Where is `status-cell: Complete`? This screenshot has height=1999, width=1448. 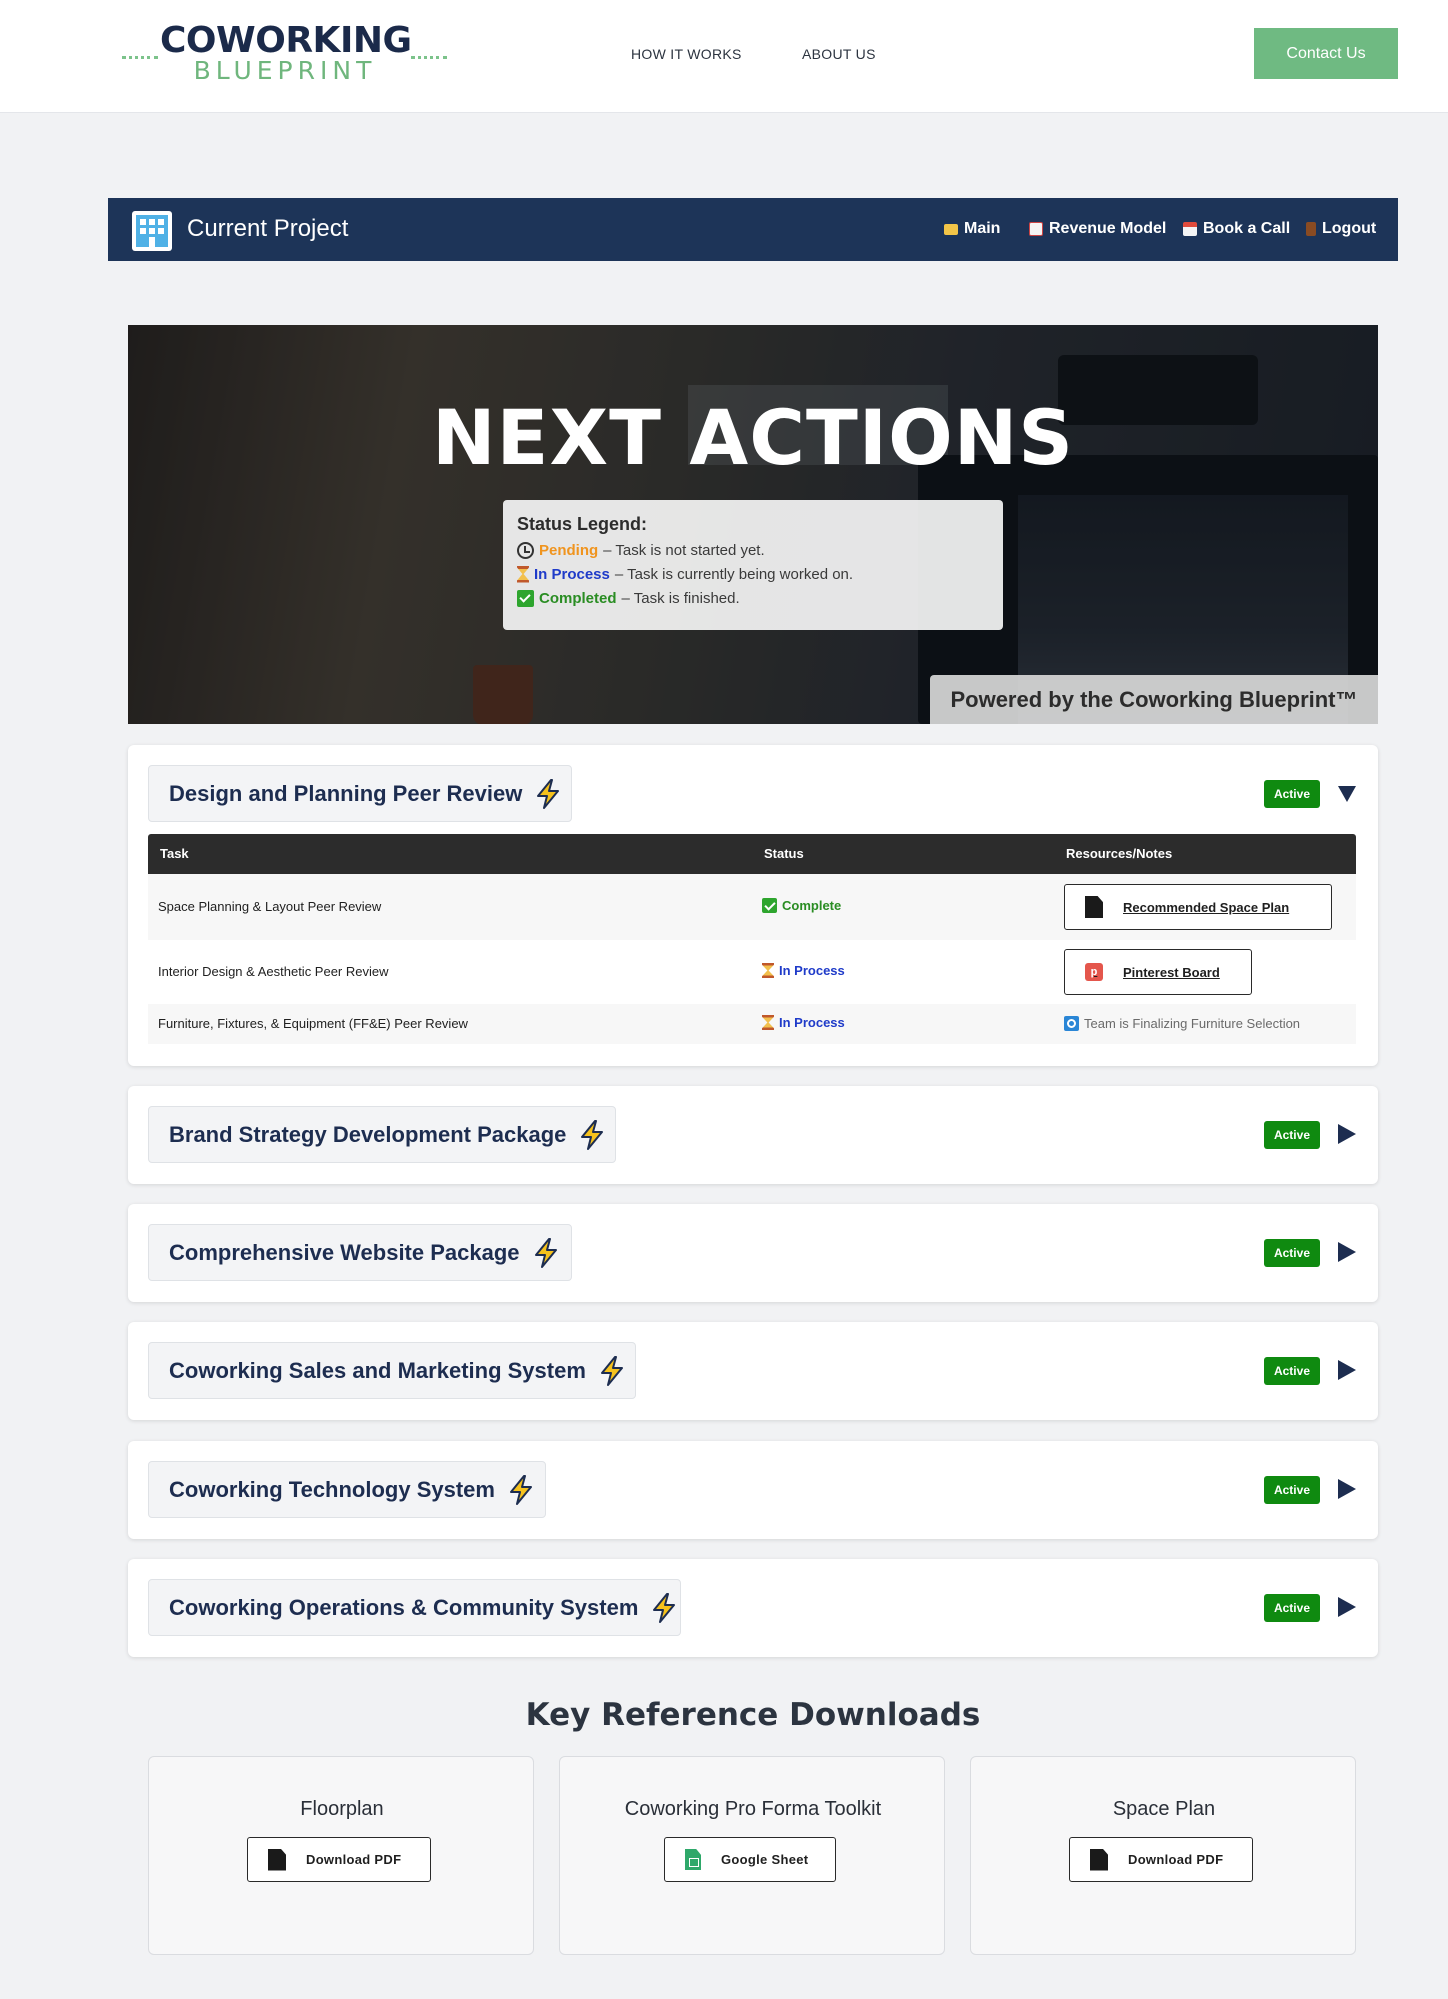 status-cell: Complete is located at coordinates (801, 905).